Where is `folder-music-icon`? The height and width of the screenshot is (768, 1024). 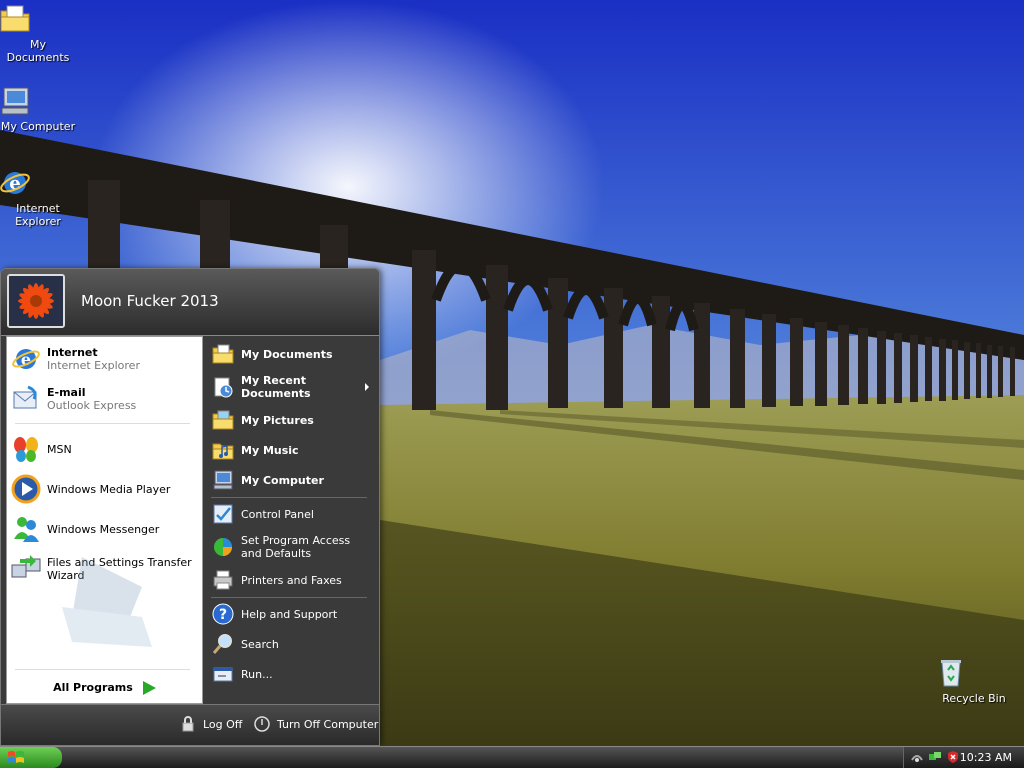 folder-music-icon is located at coordinates (223, 450).